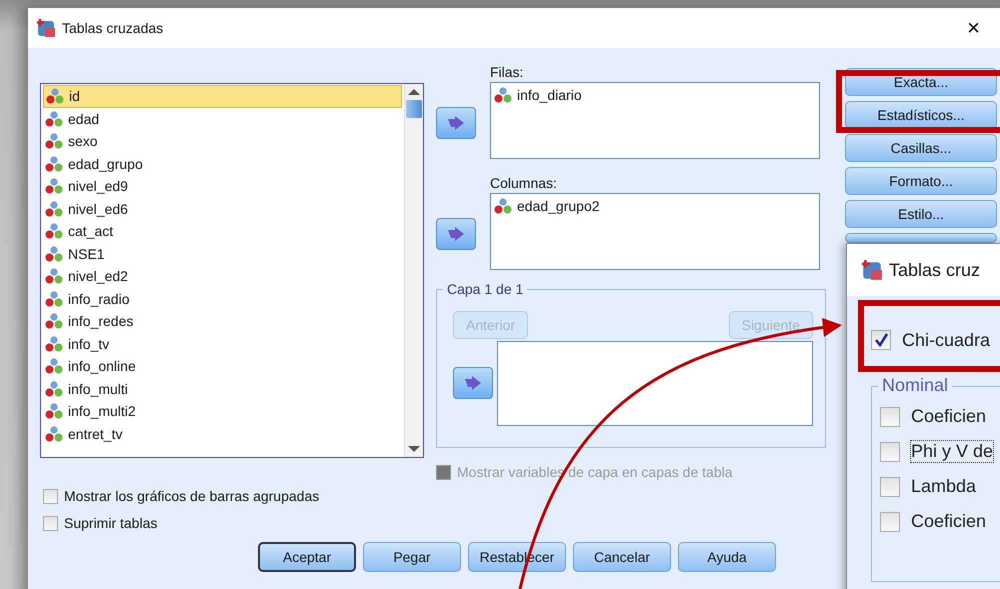  Describe the element at coordinates (523, 184) in the screenshot. I see `field-label: Columnas:` at that location.